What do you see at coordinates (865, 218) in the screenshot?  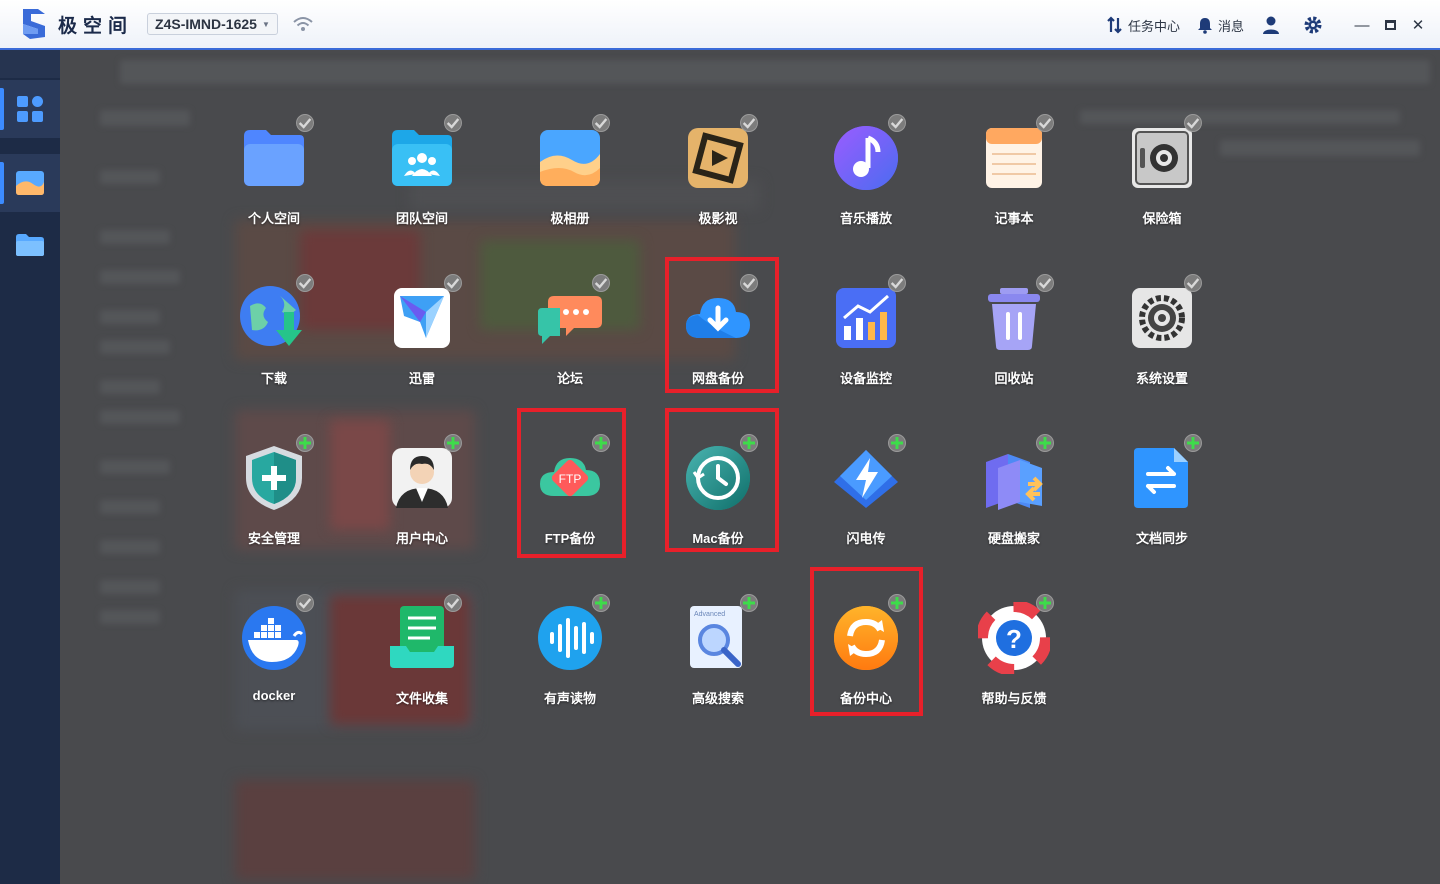 I see `app-tile-label: 音乐播放` at bounding box center [865, 218].